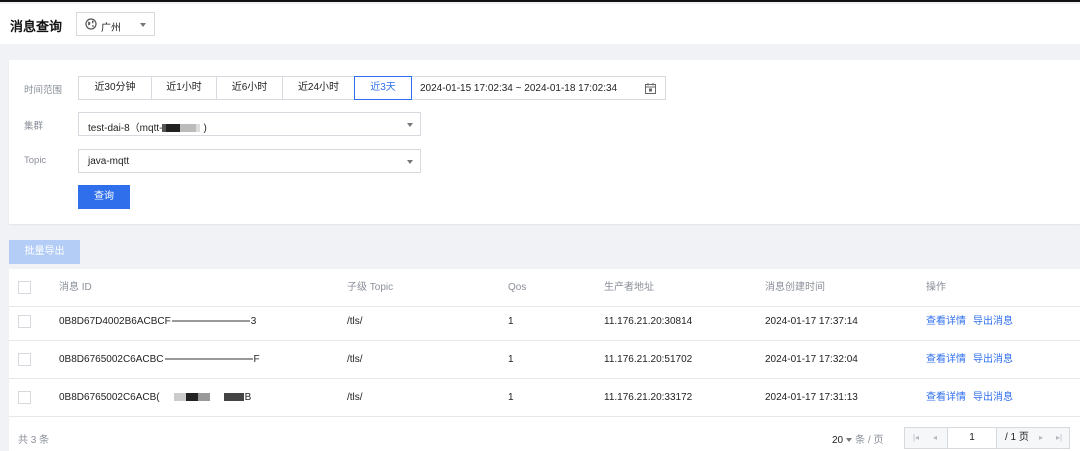 The height and width of the screenshot is (451, 1080). What do you see at coordinates (249, 124) in the screenshot?
I see `cluster-select: test-dai-8（mqtt-)` at bounding box center [249, 124].